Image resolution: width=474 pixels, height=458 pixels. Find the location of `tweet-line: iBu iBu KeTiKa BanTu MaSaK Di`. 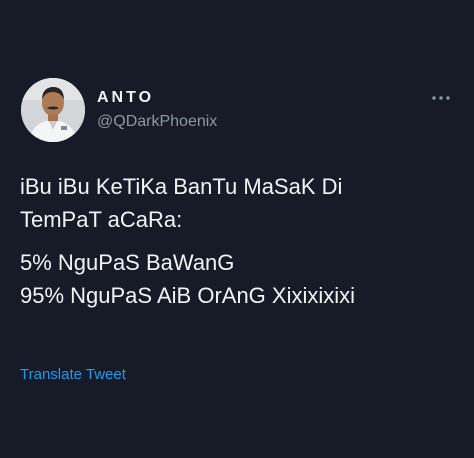

tweet-line: iBu iBu KeTiKa BanTu MaSaK Di is located at coordinates (181, 186).